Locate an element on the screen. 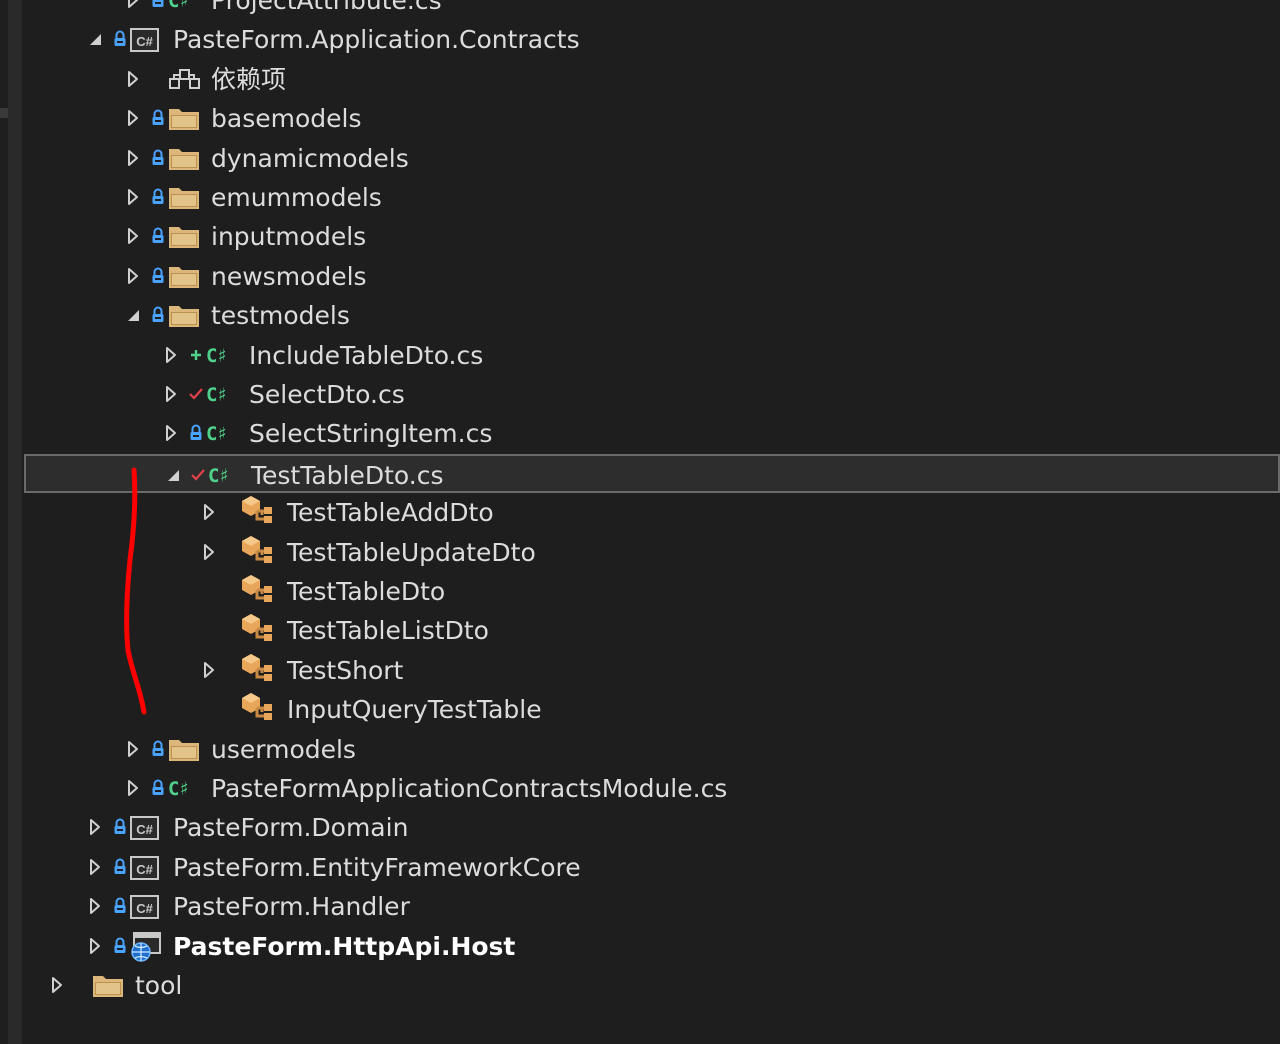 This screenshot has height=1044, width=1280. tree-item-label: TestTableListDto is located at coordinates (388, 630).